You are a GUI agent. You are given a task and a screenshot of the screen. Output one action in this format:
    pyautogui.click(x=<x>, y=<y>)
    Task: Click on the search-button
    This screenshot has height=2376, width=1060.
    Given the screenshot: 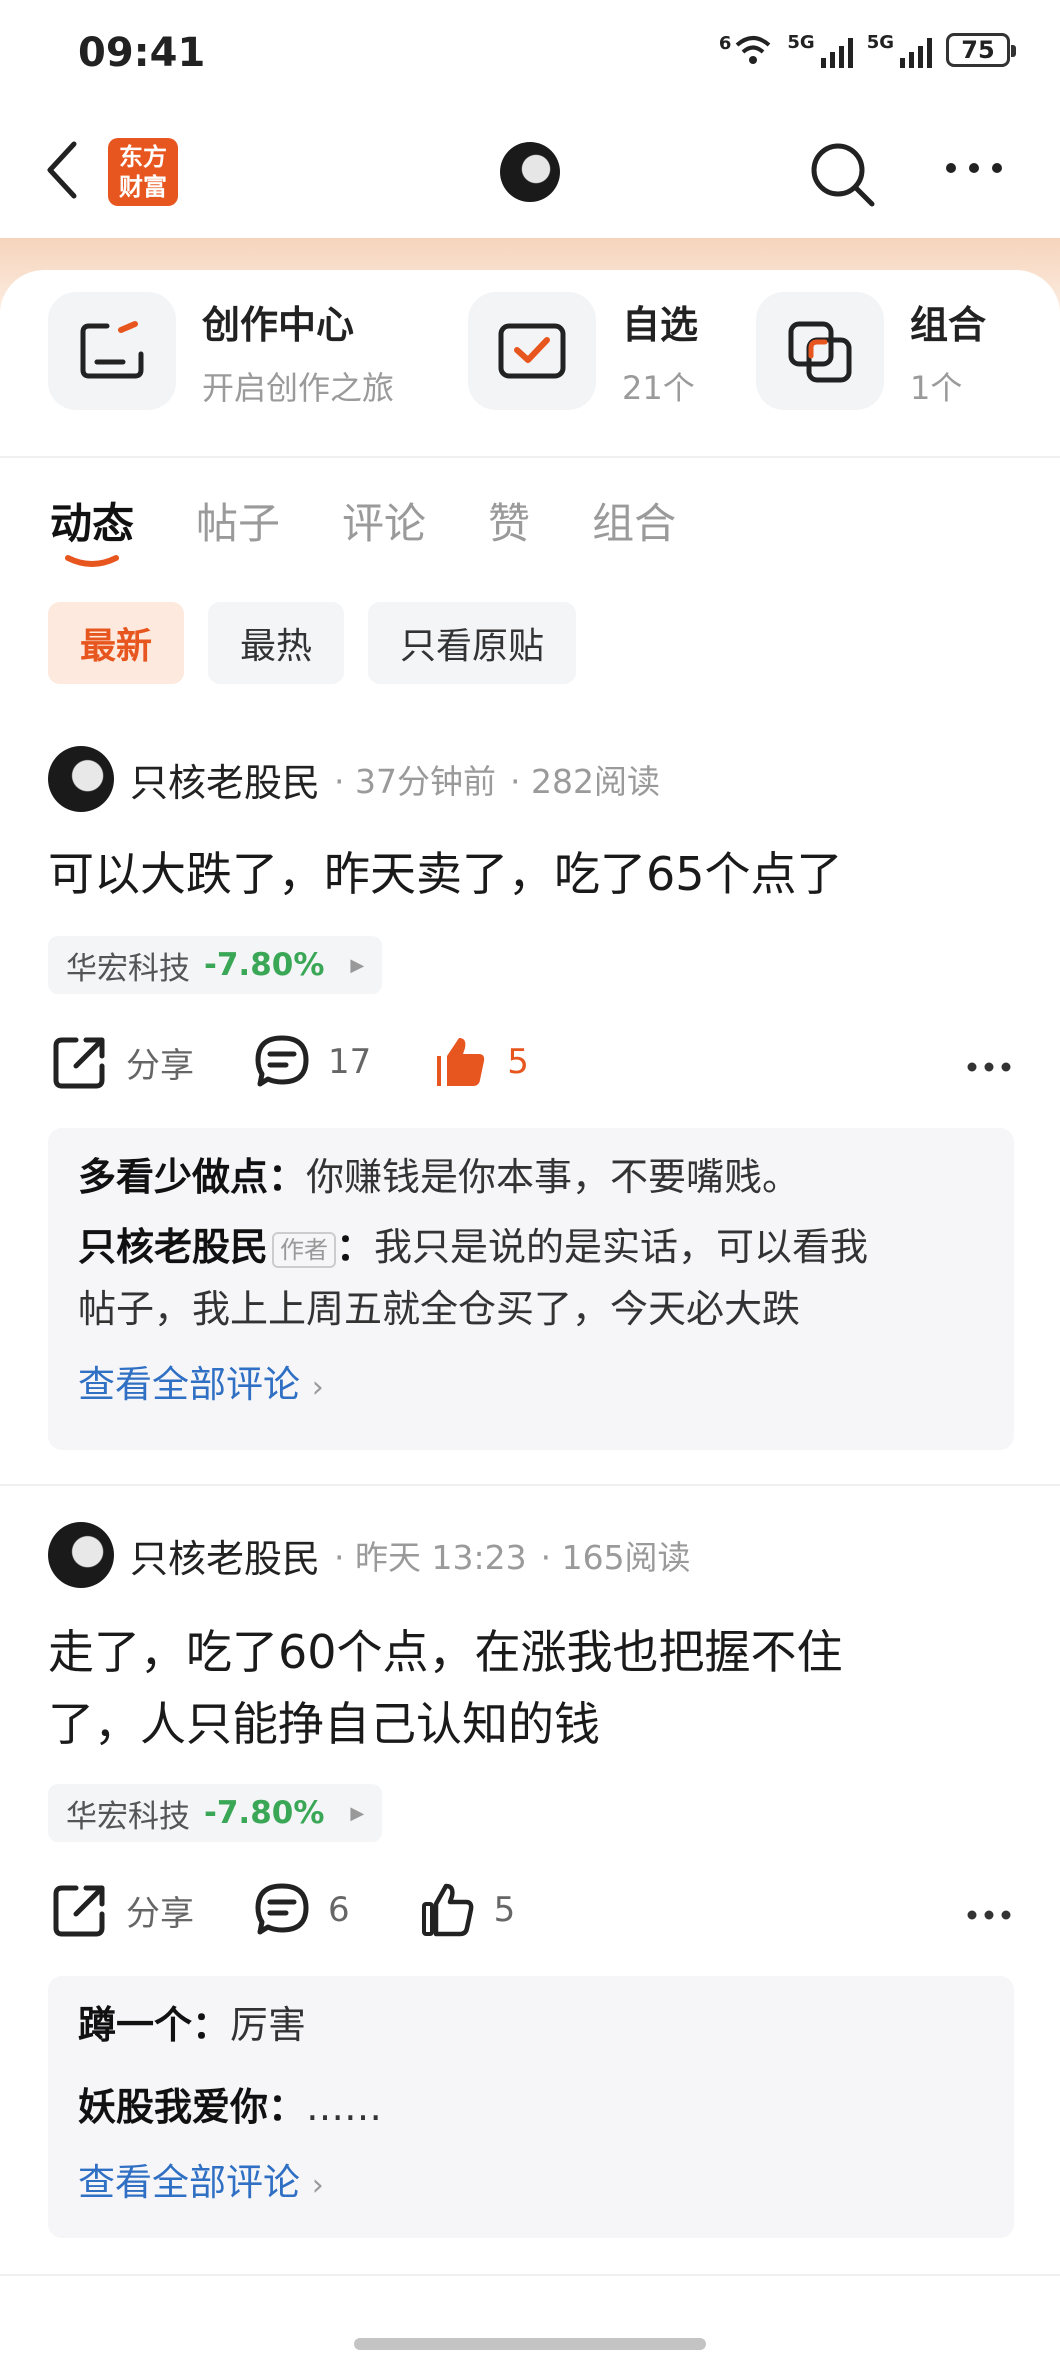 What is the action you would take?
    pyautogui.click(x=843, y=177)
    